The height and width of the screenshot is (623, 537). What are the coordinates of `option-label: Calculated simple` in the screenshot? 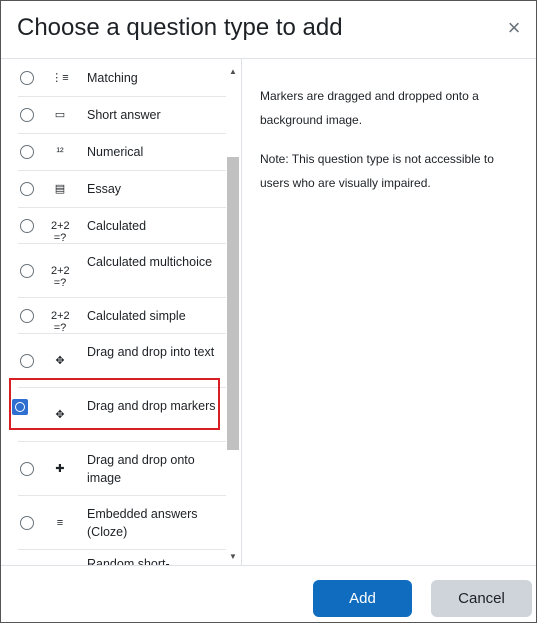 It's located at (136, 316).